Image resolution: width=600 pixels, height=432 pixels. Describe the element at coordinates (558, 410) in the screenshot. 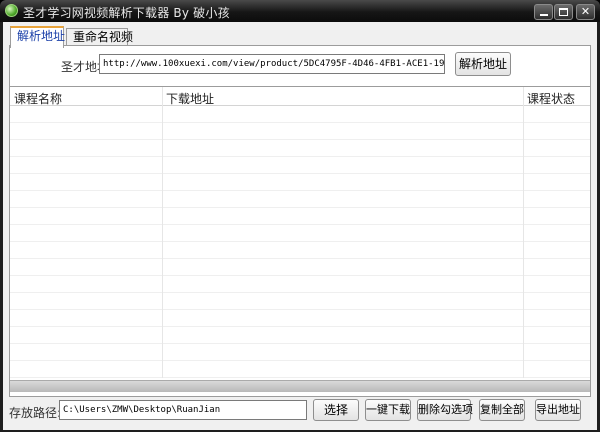

I see `export-urls-button: 导出地址` at that location.